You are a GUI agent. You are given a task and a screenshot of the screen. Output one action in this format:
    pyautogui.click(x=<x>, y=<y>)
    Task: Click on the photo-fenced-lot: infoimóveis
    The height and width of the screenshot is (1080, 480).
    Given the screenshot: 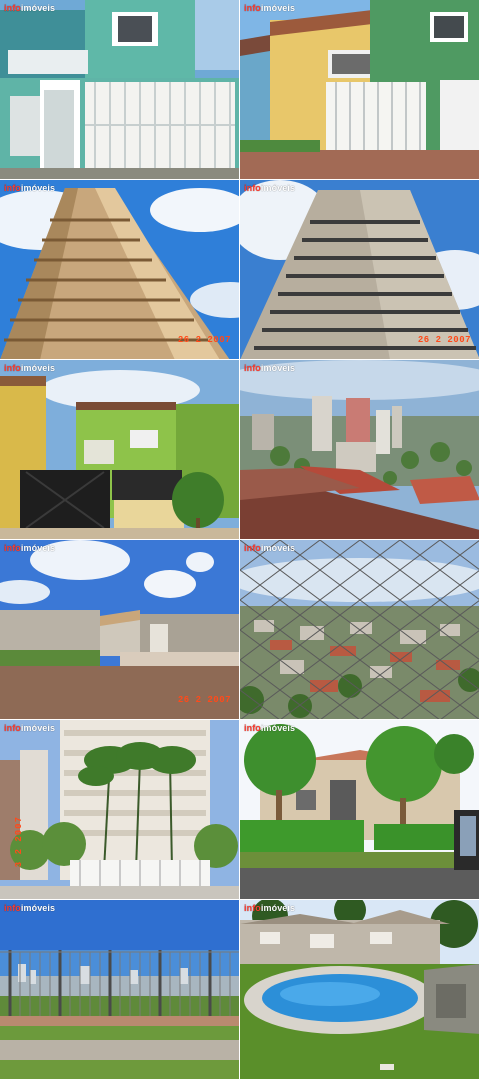 What is the action you would take?
    pyautogui.click(x=120, y=990)
    